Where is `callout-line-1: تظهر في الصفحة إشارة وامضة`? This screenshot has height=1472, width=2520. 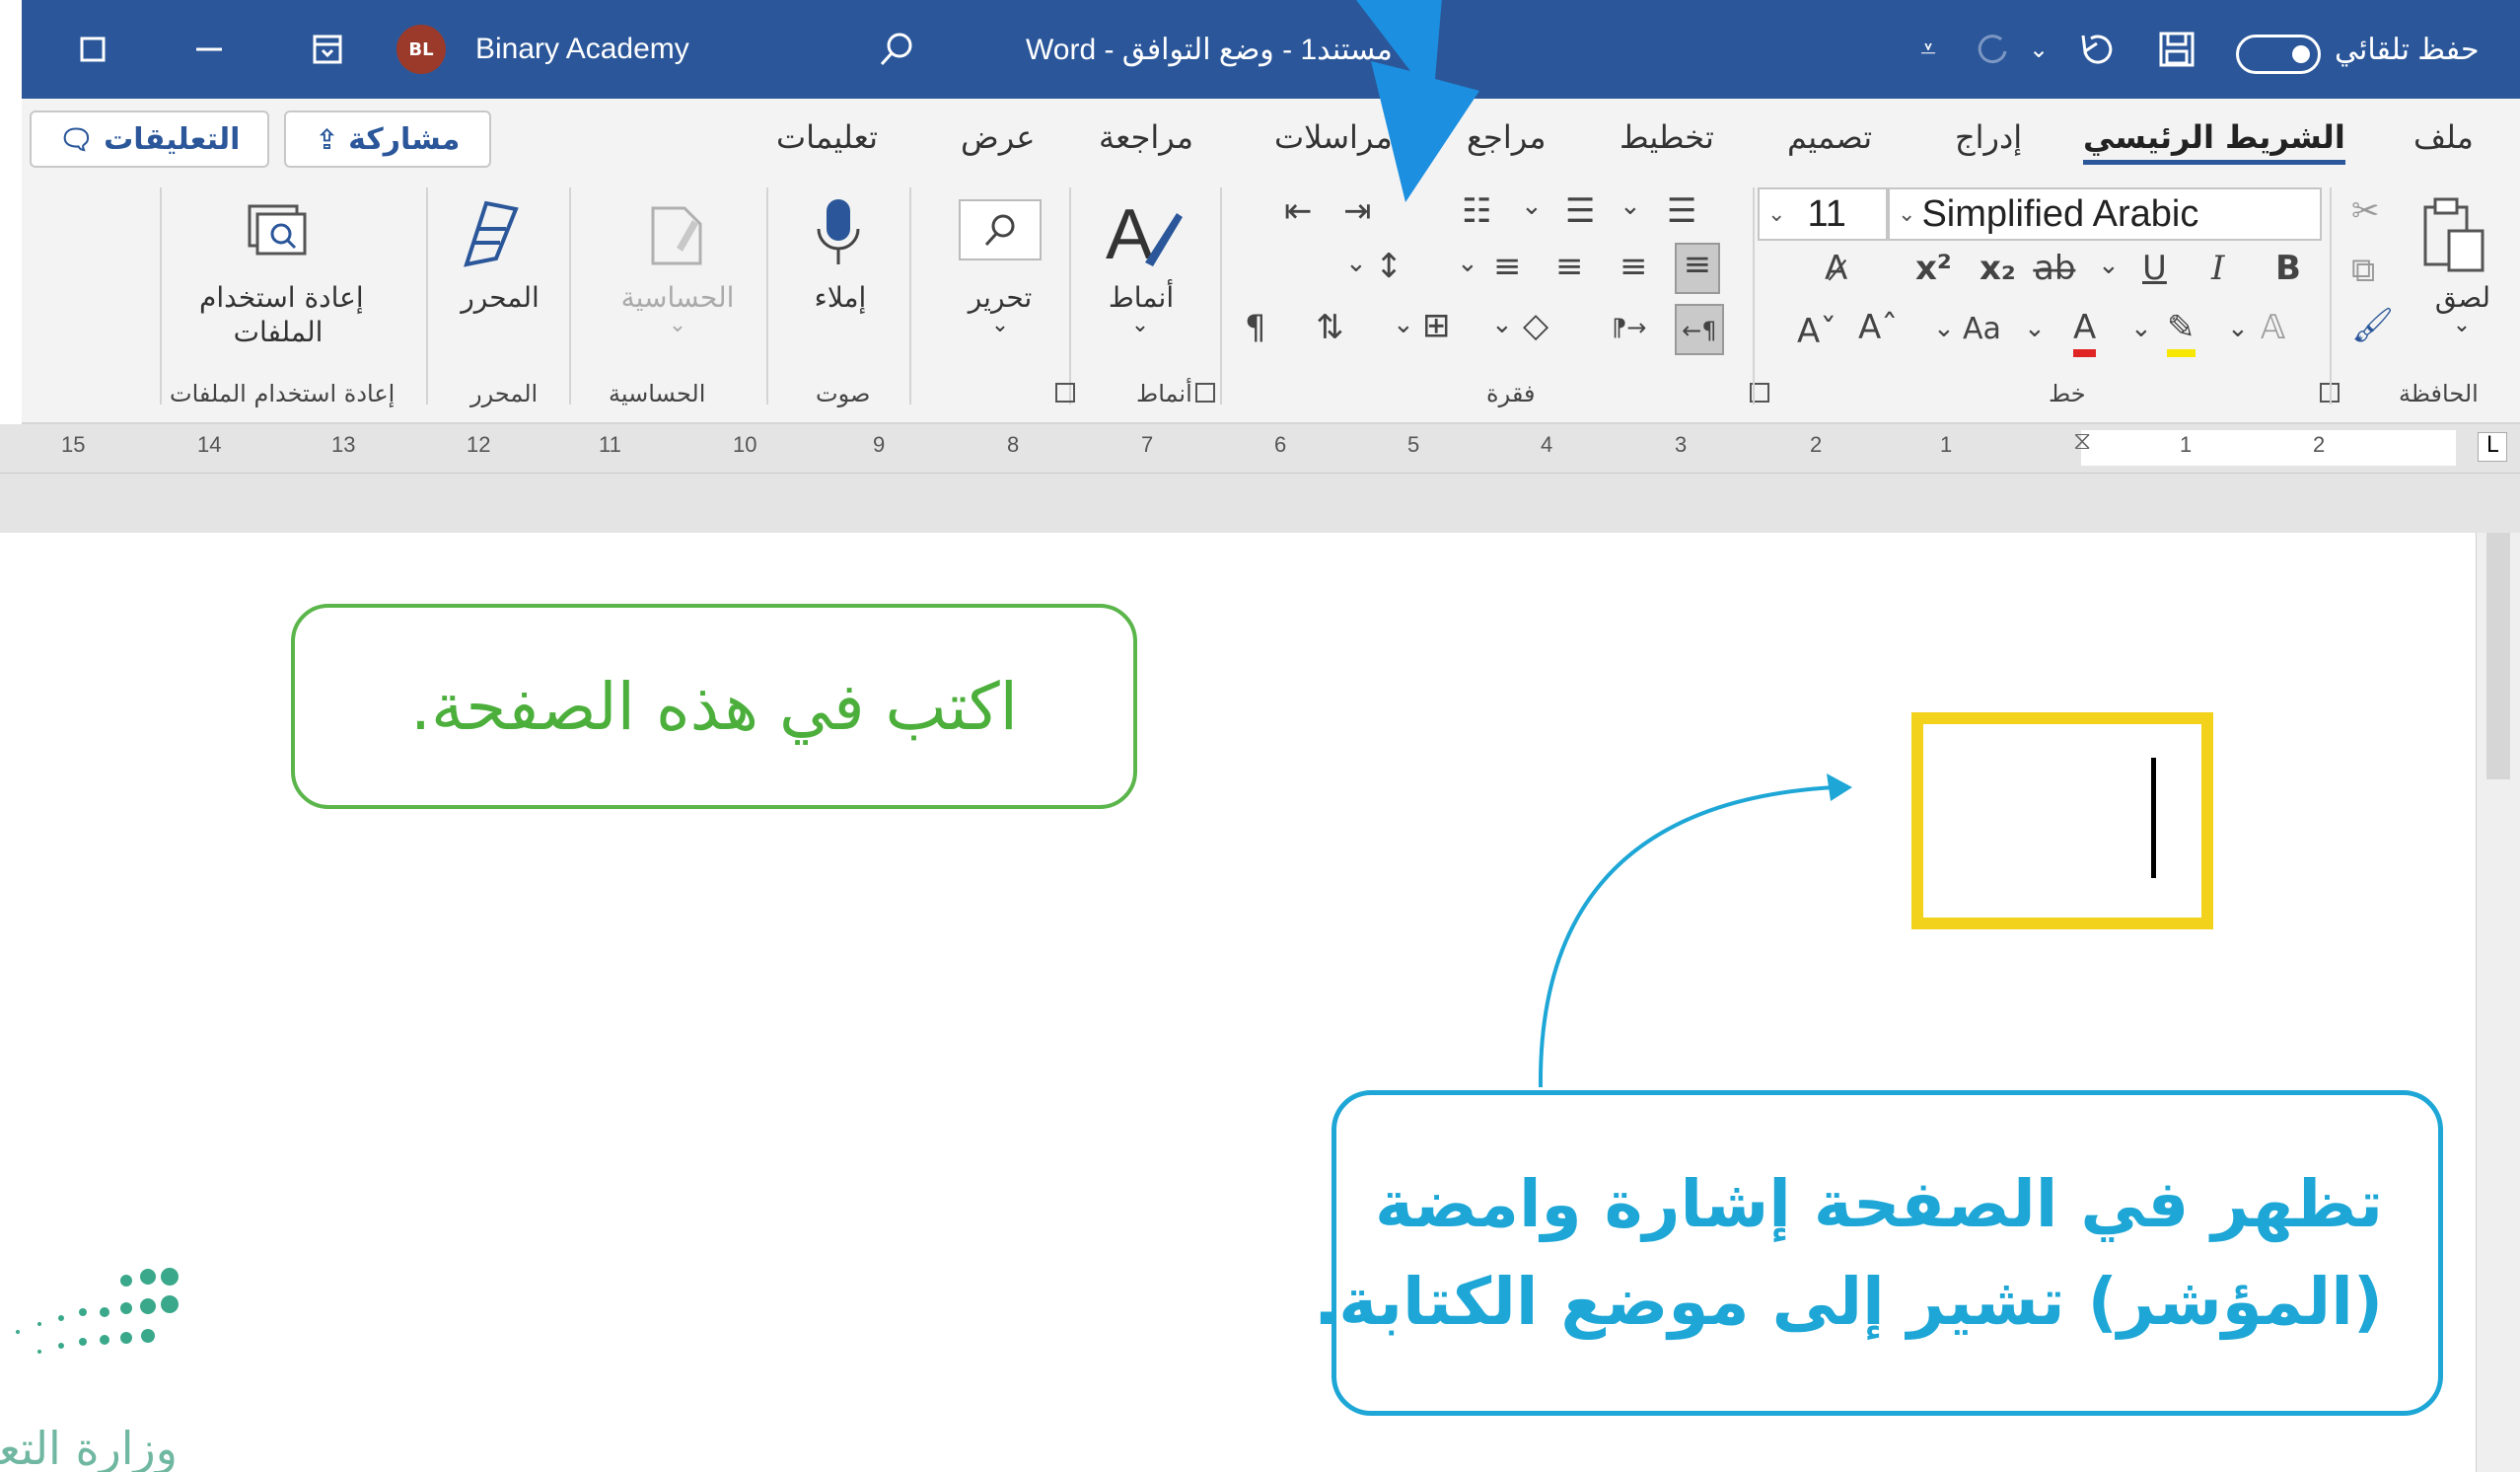 callout-line-1: تظهر في الصفحة إشارة وامضة is located at coordinates (1879, 1204).